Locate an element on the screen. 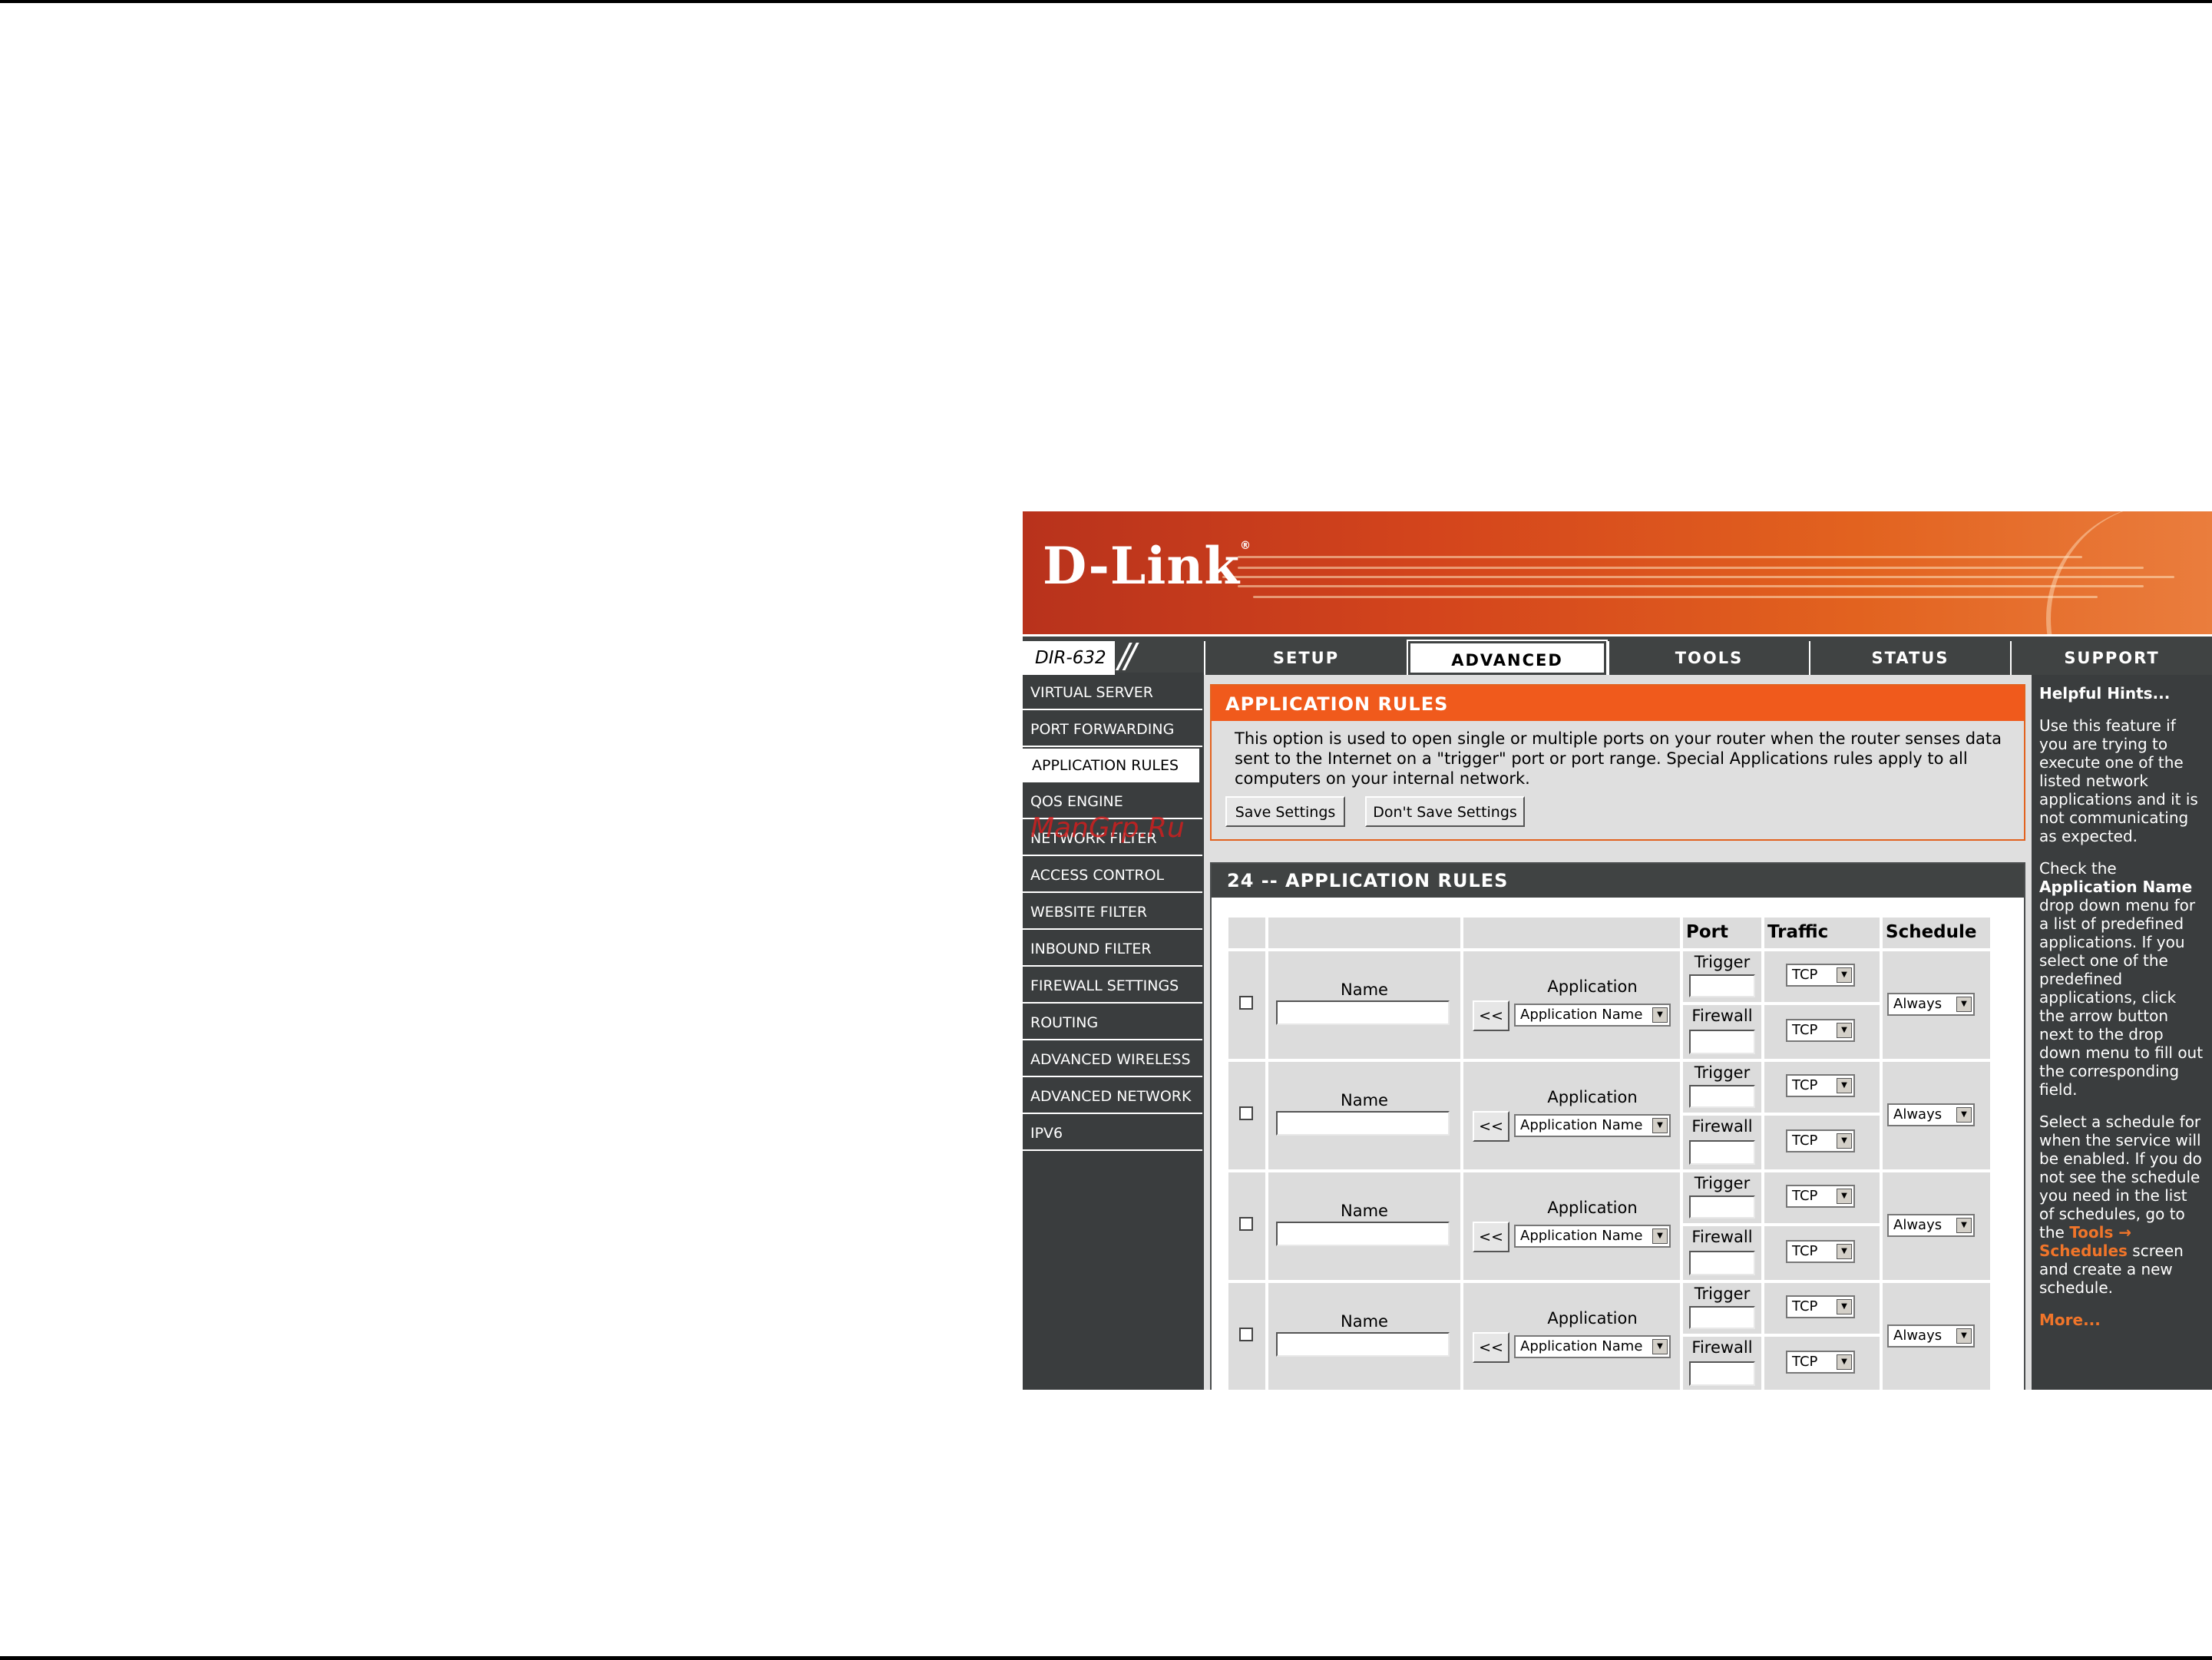 Image resolution: width=2212 pixels, height=1660 pixels. info-title: APPLICATION RULES is located at coordinates (1618, 703).